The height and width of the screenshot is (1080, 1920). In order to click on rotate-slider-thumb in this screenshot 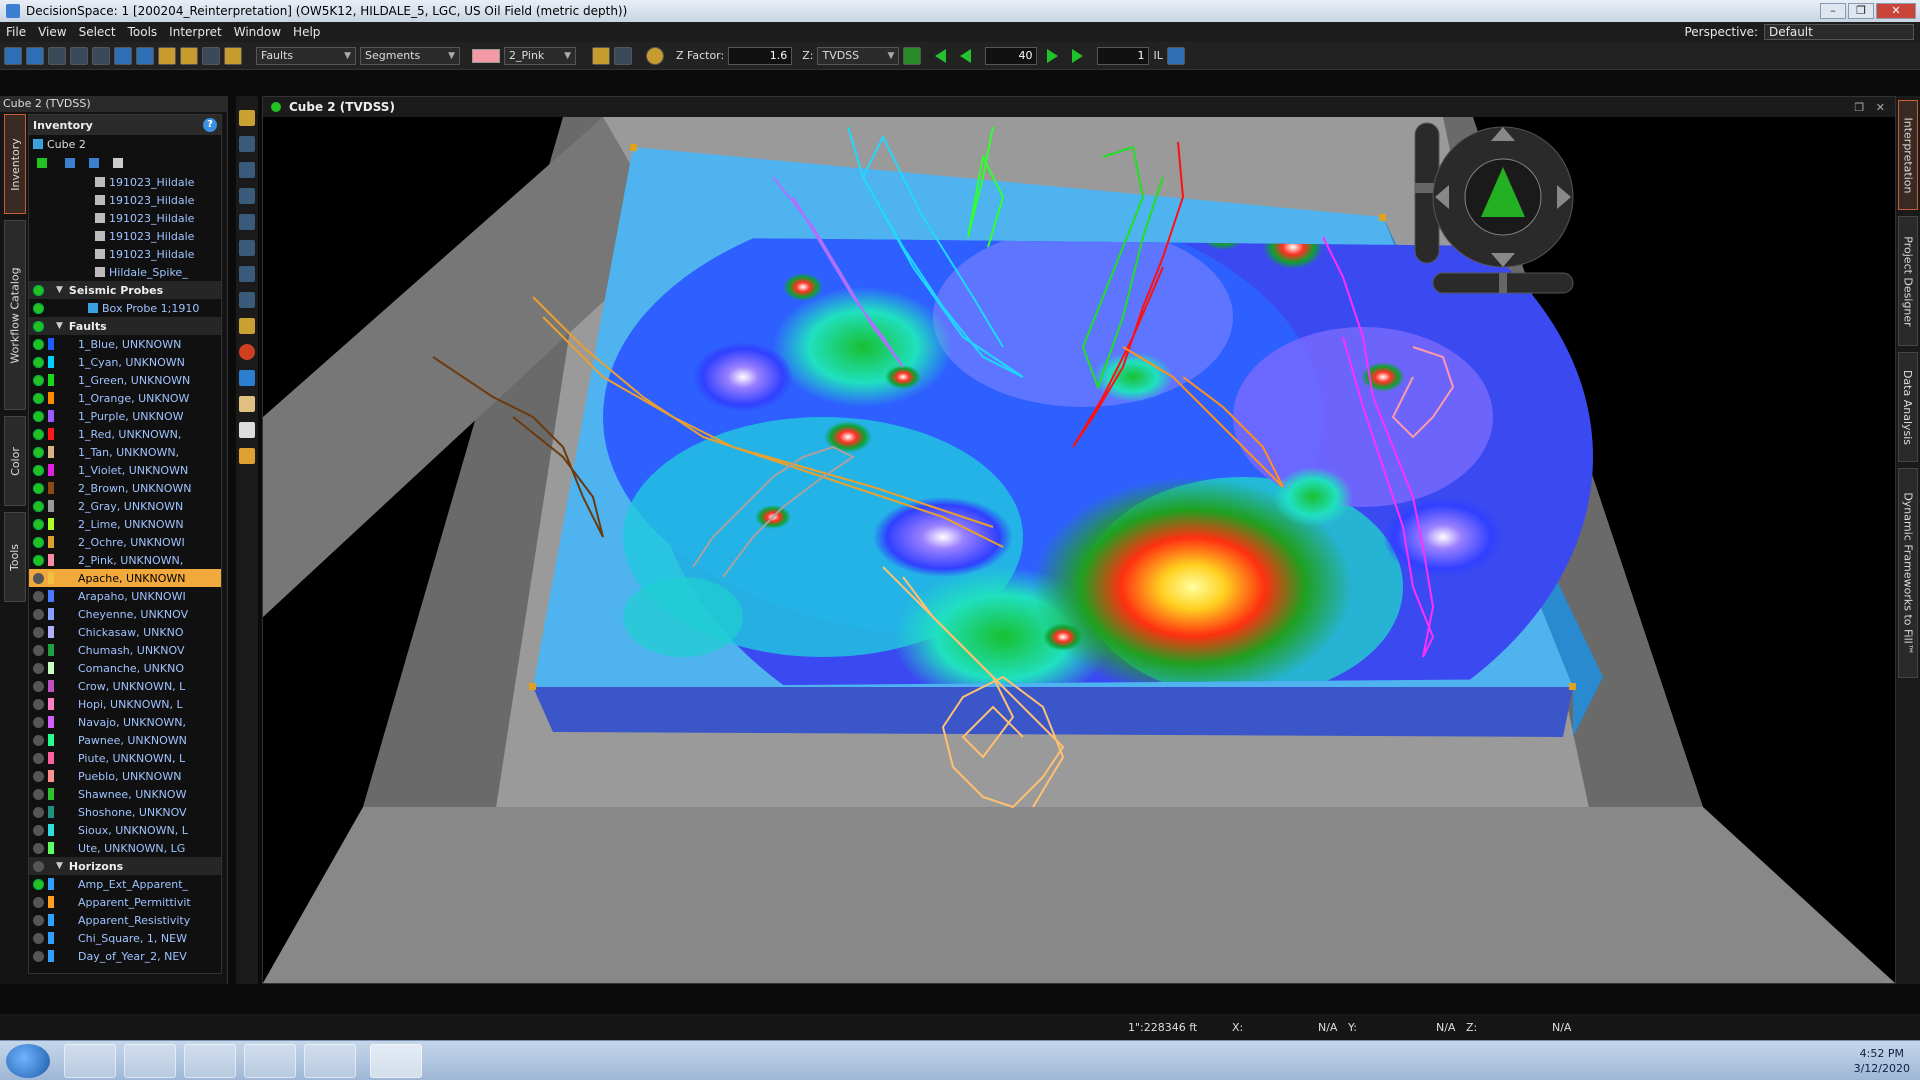, I will do `click(1503, 283)`.